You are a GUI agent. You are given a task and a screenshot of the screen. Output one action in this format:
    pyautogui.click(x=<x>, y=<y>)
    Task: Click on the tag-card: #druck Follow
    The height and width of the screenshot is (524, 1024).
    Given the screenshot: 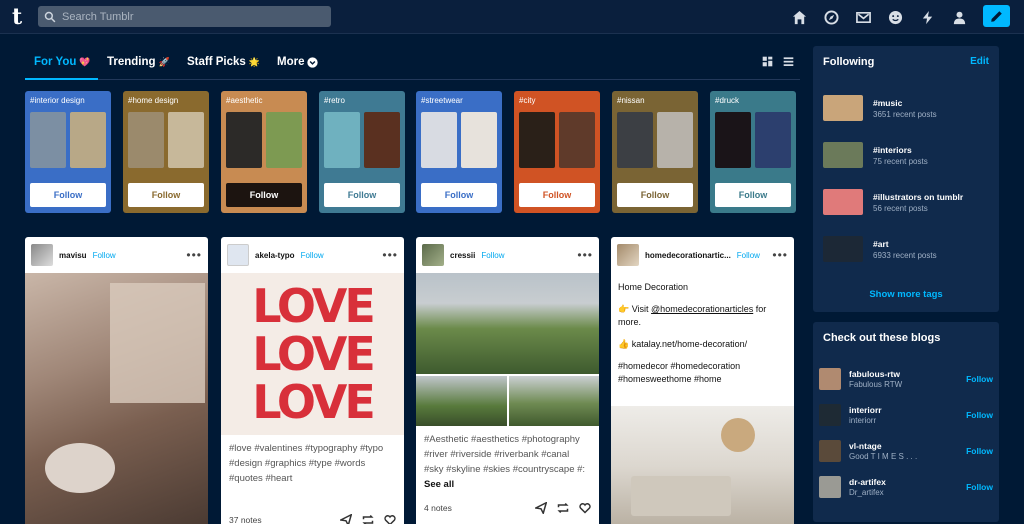 What is the action you would take?
    pyautogui.click(x=753, y=152)
    